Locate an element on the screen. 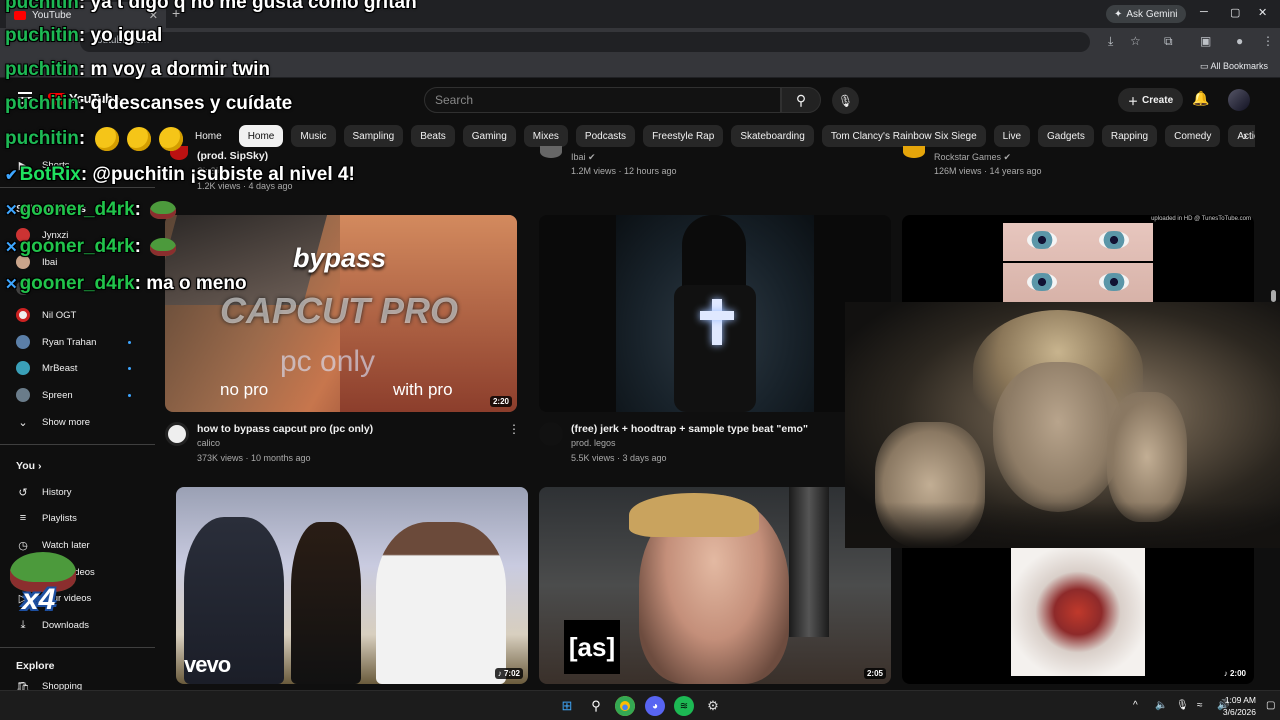  windows-start-icon: ⊞ is located at coordinates (567, 706).